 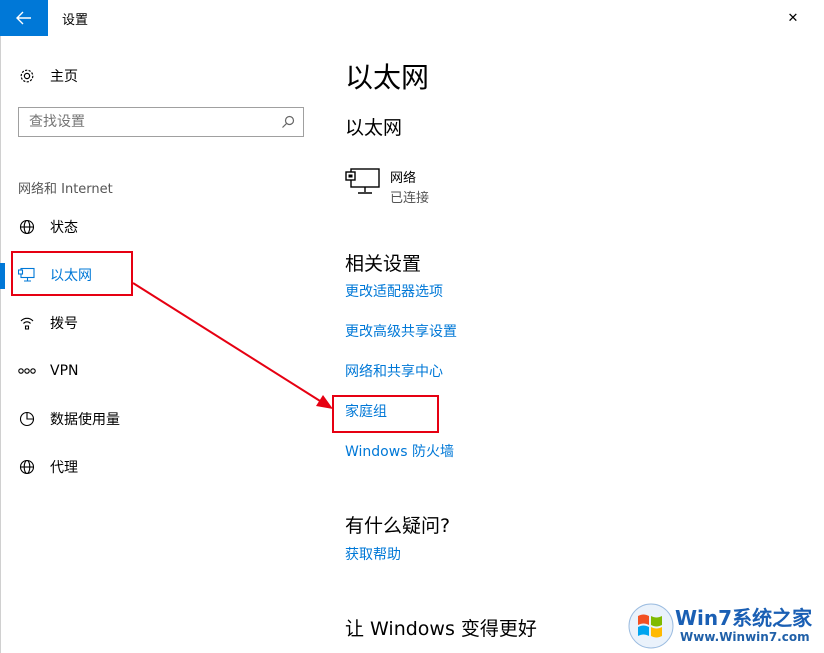 What do you see at coordinates (744, 618) in the screenshot?
I see `watermark-brand: Win7系统之家` at bounding box center [744, 618].